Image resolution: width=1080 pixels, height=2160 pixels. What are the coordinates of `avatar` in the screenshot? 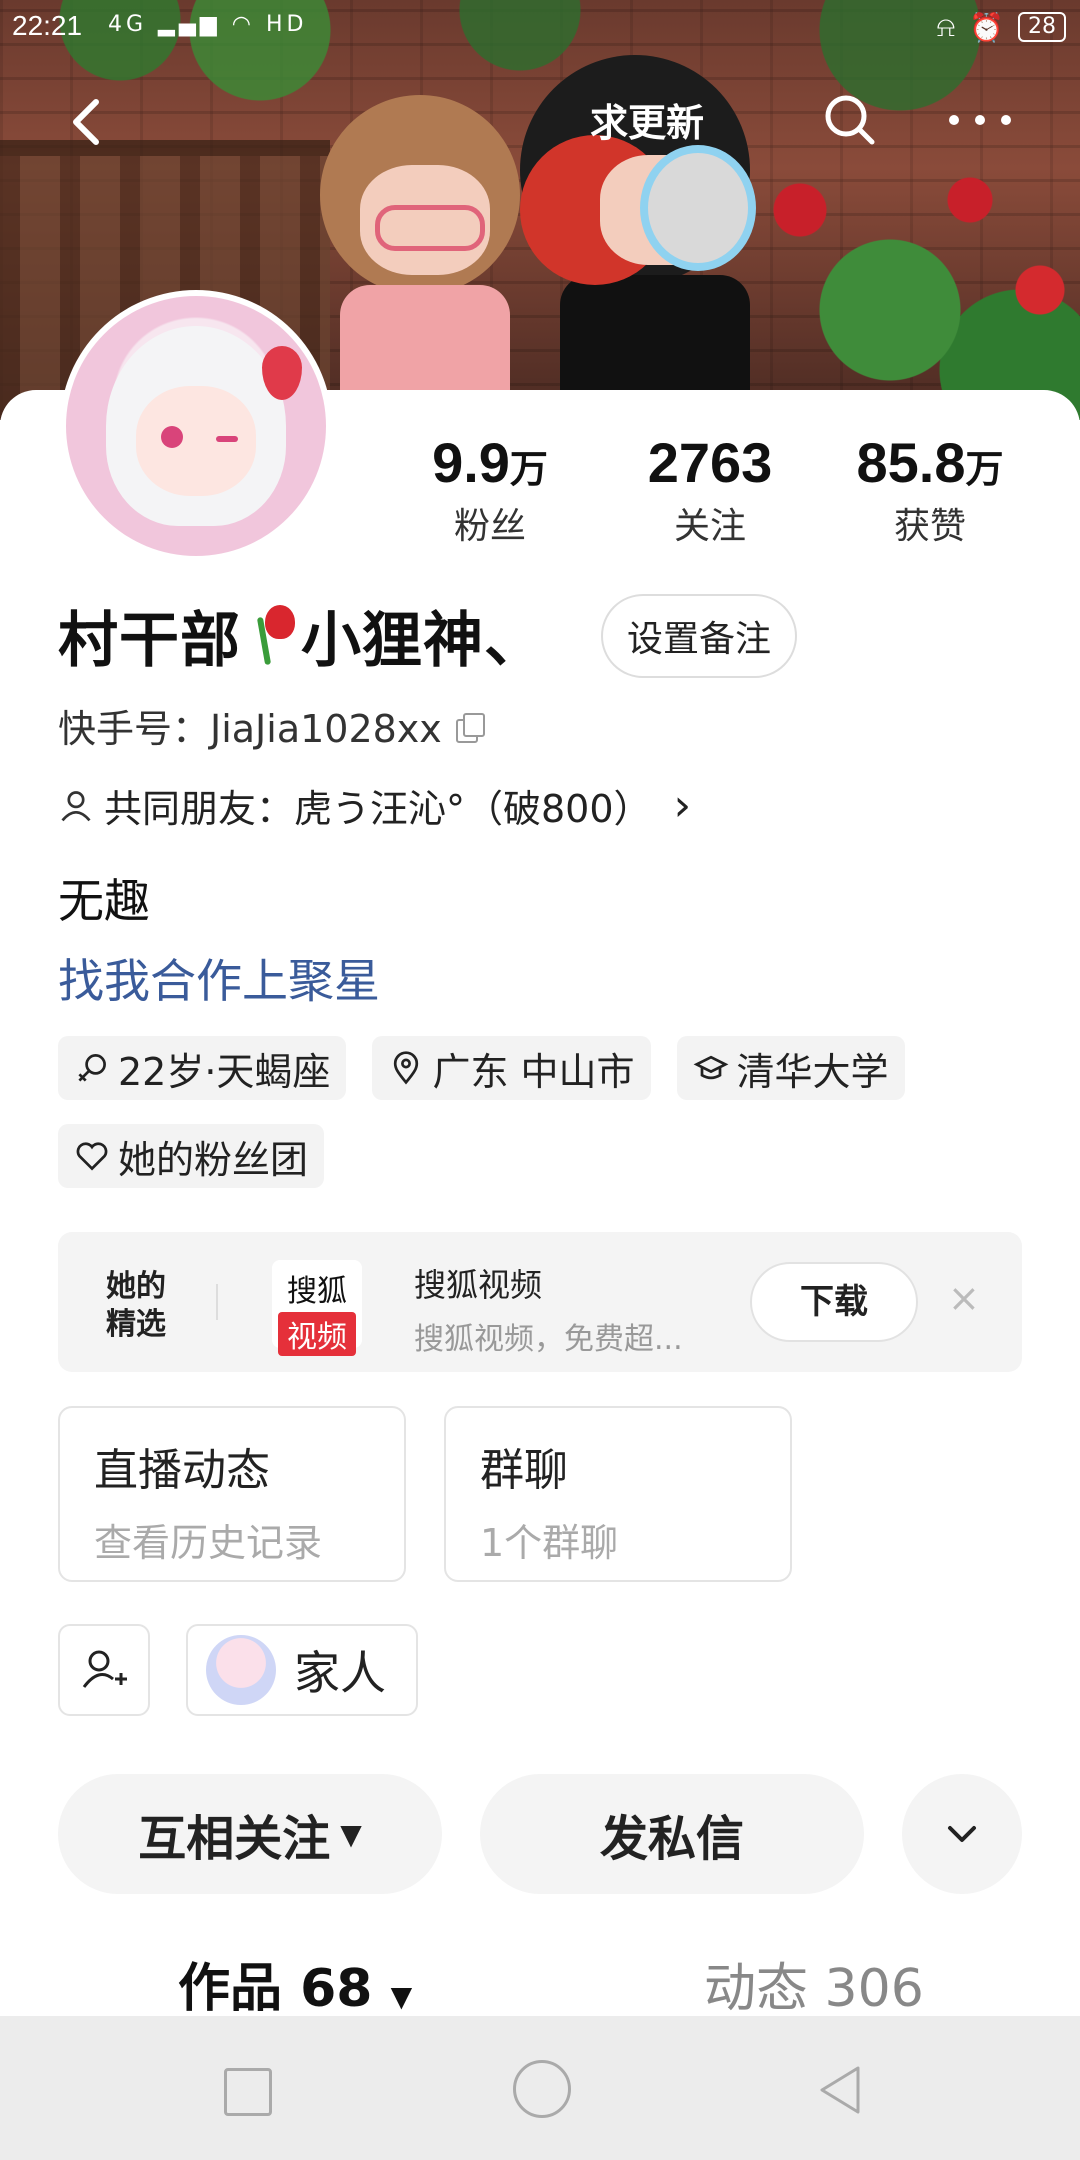 It's located at (196, 426).